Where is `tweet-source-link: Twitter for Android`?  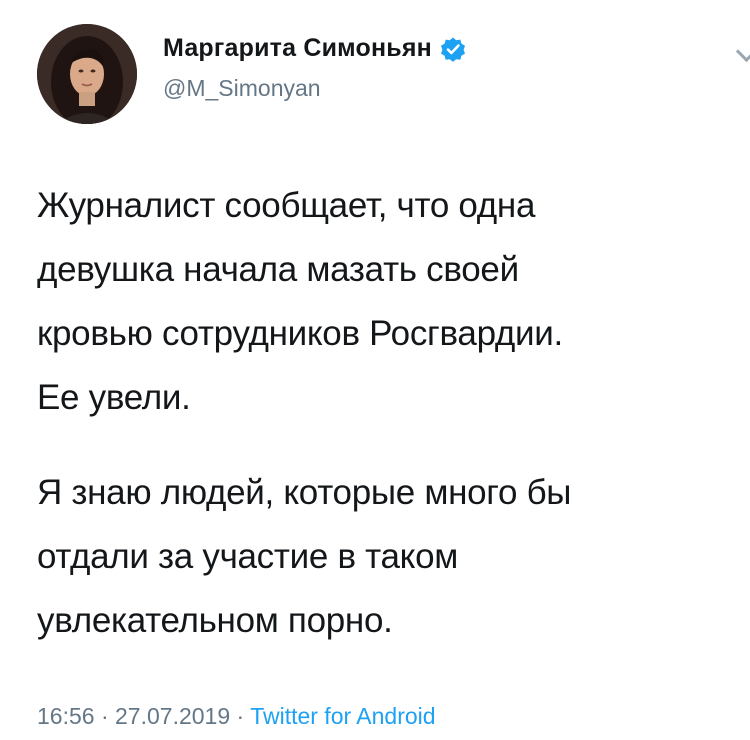
tweet-source-link: Twitter for Android is located at coordinates (342, 716).